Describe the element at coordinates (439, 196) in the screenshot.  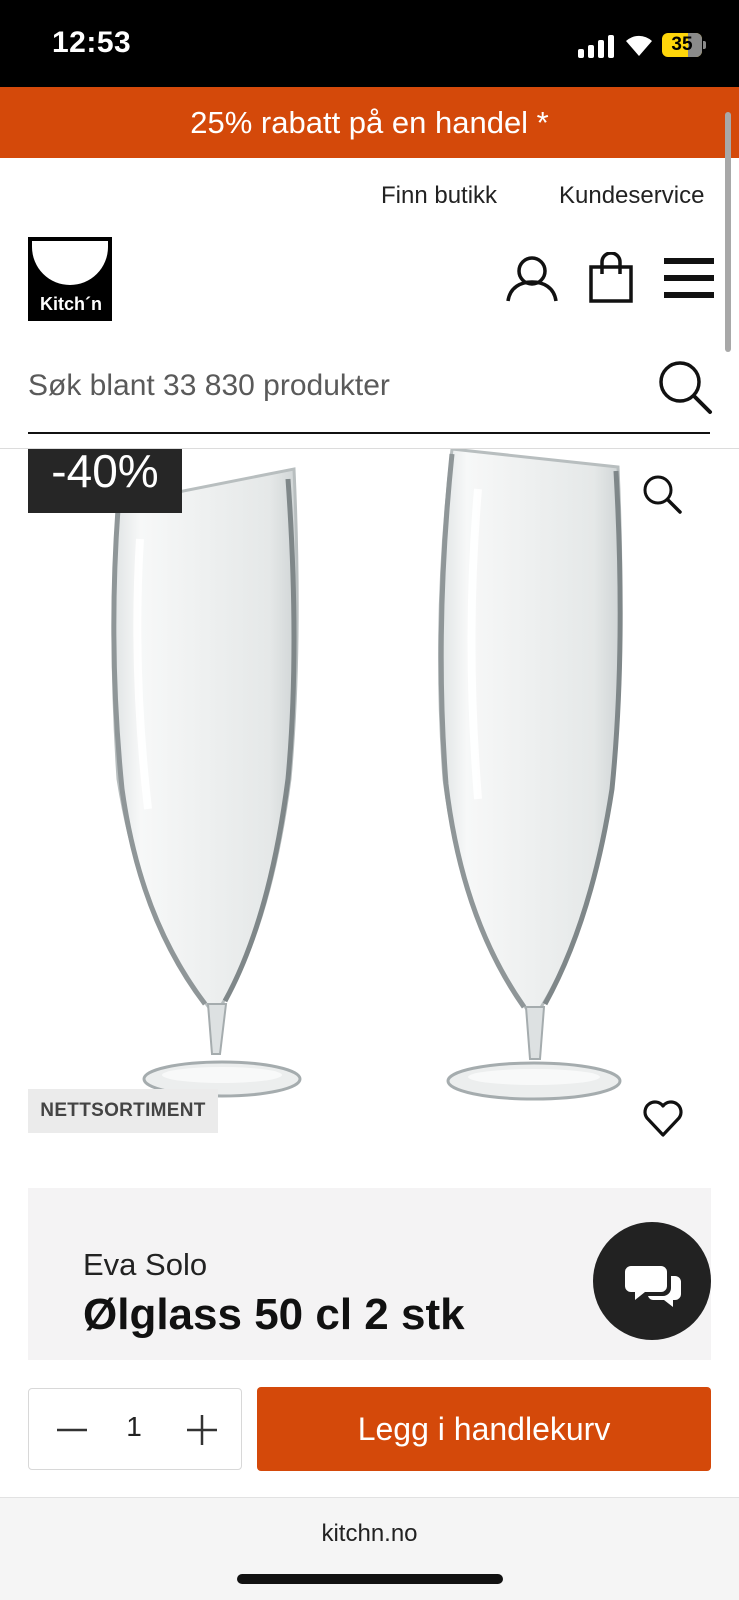
I see `find-store-link: Finn butikk` at that location.